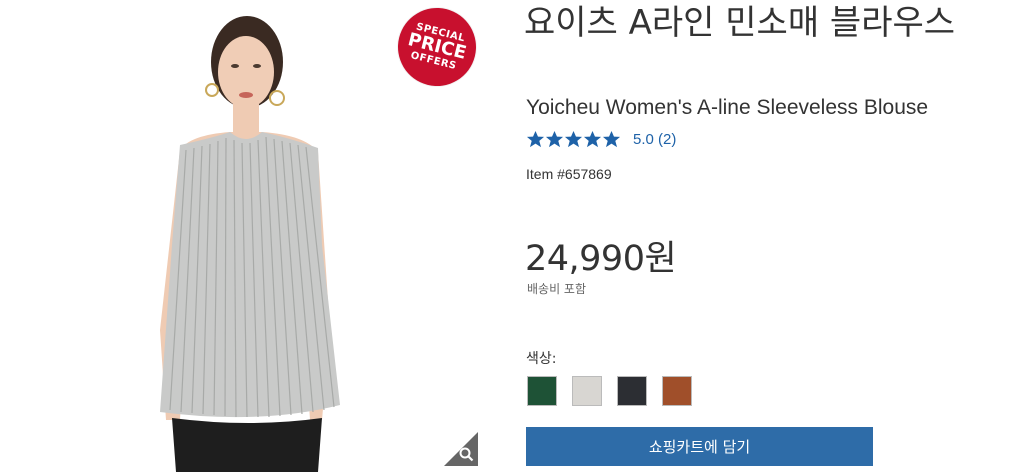 The height and width of the screenshot is (472, 1015). Describe the element at coordinates (569, 174) in the screenshot. I see `item-number: Item #657869` at that location.